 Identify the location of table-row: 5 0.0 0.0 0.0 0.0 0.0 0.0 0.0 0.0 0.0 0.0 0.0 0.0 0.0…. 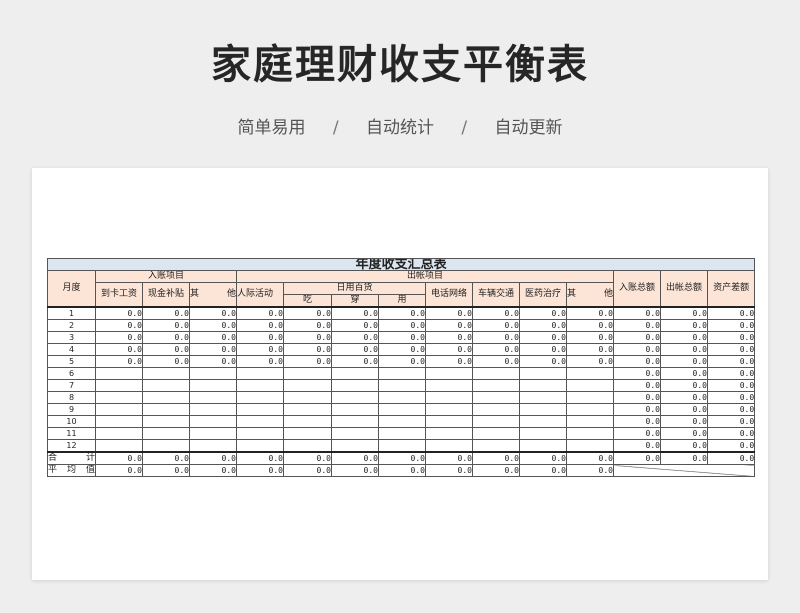
(401, 361).